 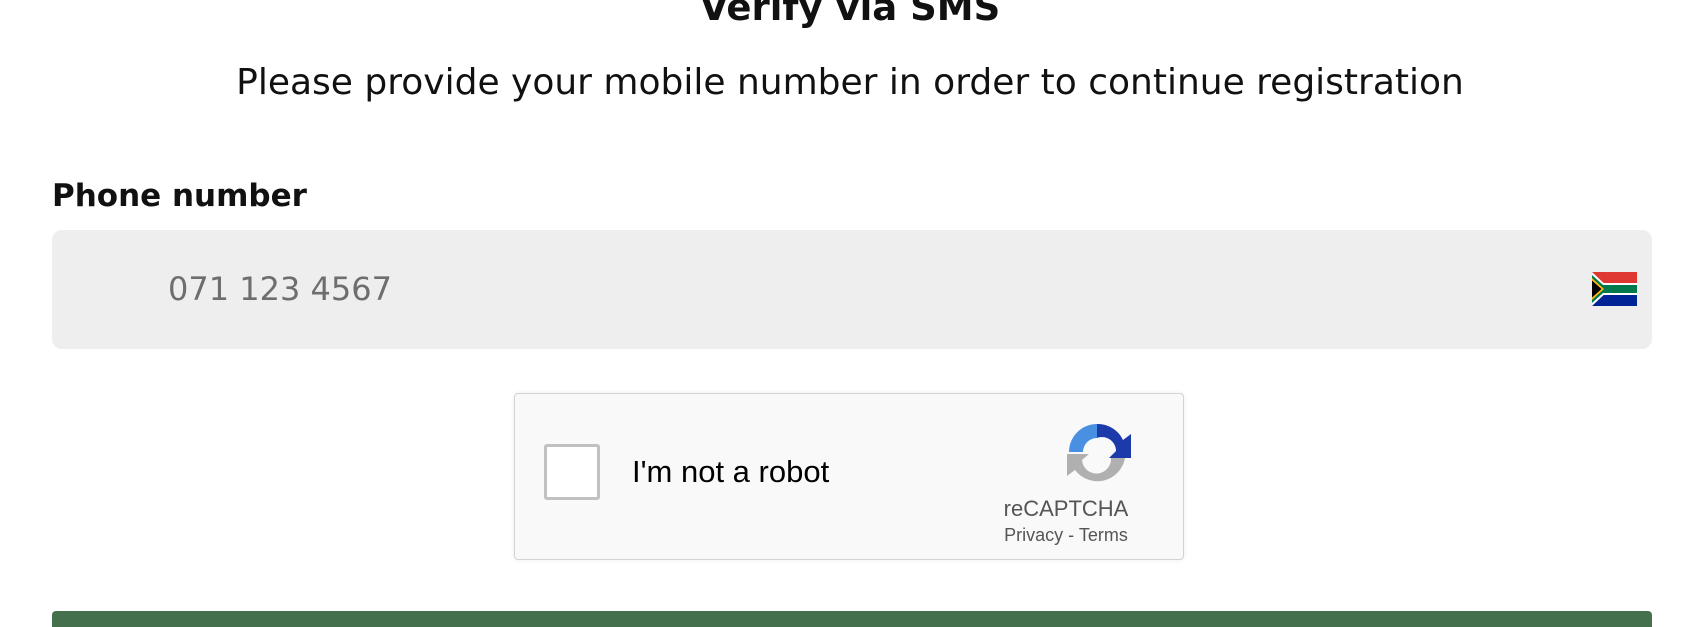 I want to click on recaptcha-links: Privacy - Terms, so click(x=1066, y=535).